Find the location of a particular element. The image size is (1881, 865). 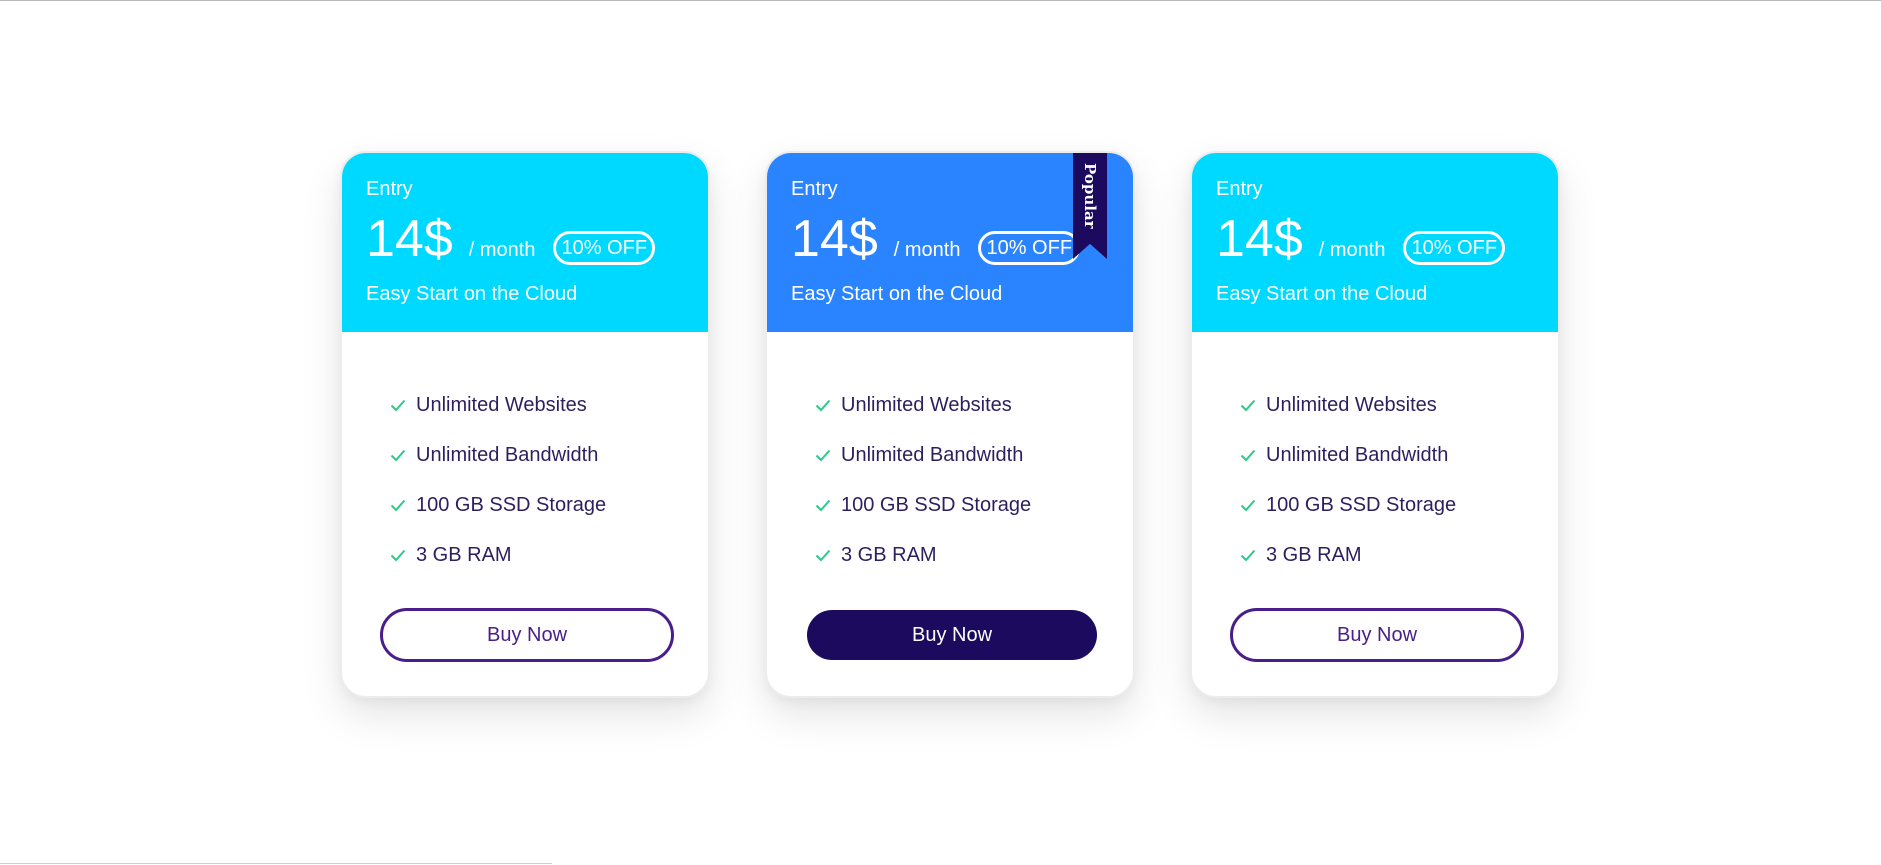

bottom-scrollbar is located at coordinates (276, 863).